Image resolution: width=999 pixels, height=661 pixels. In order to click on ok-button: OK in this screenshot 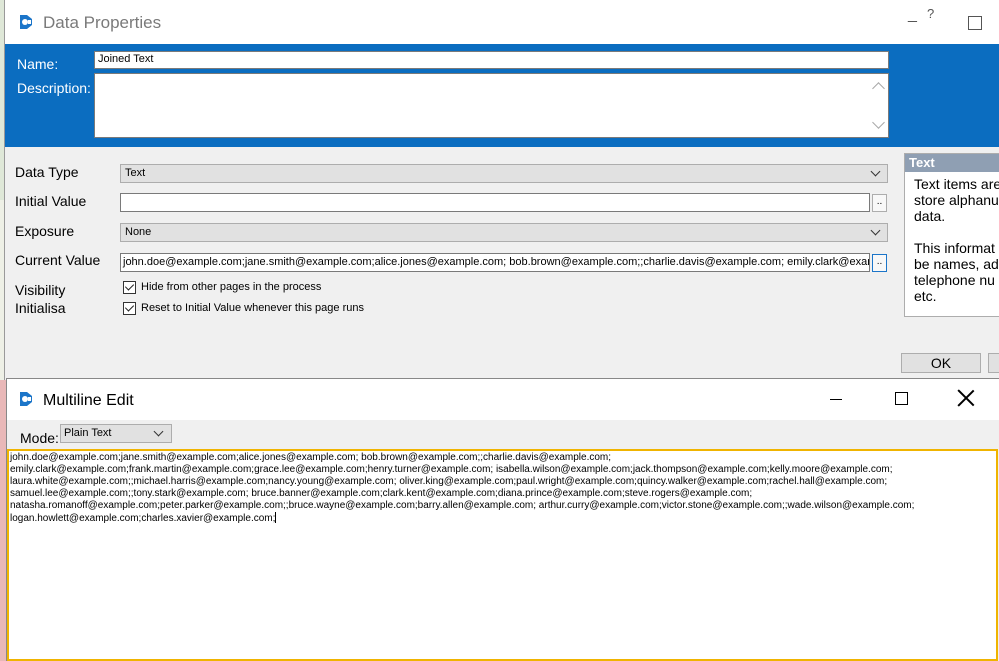, I will do `click(941, 363)`.